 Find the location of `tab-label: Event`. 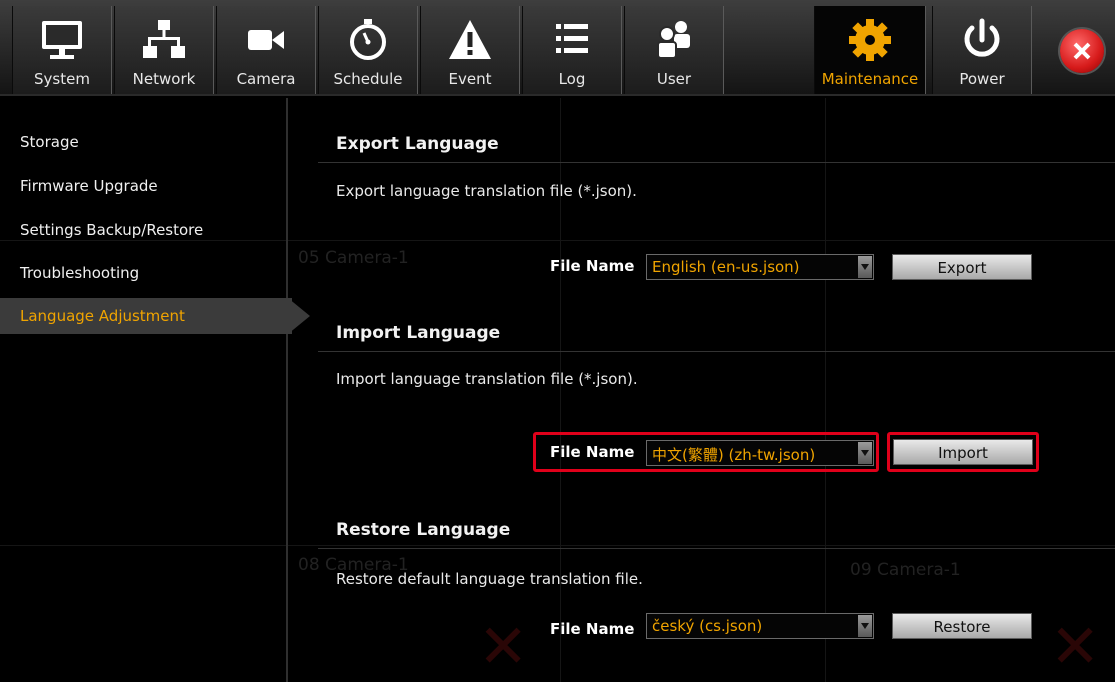

tab-label: Event is located at coordinates (470, 79).